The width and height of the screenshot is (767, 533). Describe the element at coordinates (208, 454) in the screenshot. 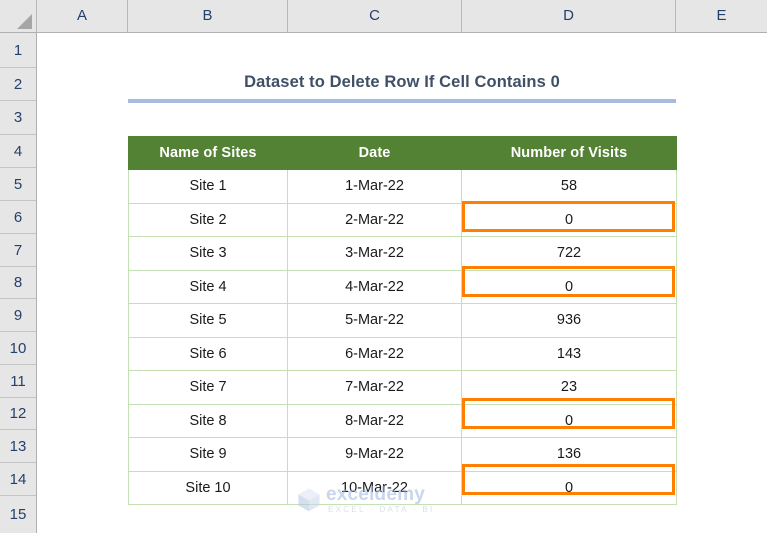

I see `cell-site: Site 9` at that location.